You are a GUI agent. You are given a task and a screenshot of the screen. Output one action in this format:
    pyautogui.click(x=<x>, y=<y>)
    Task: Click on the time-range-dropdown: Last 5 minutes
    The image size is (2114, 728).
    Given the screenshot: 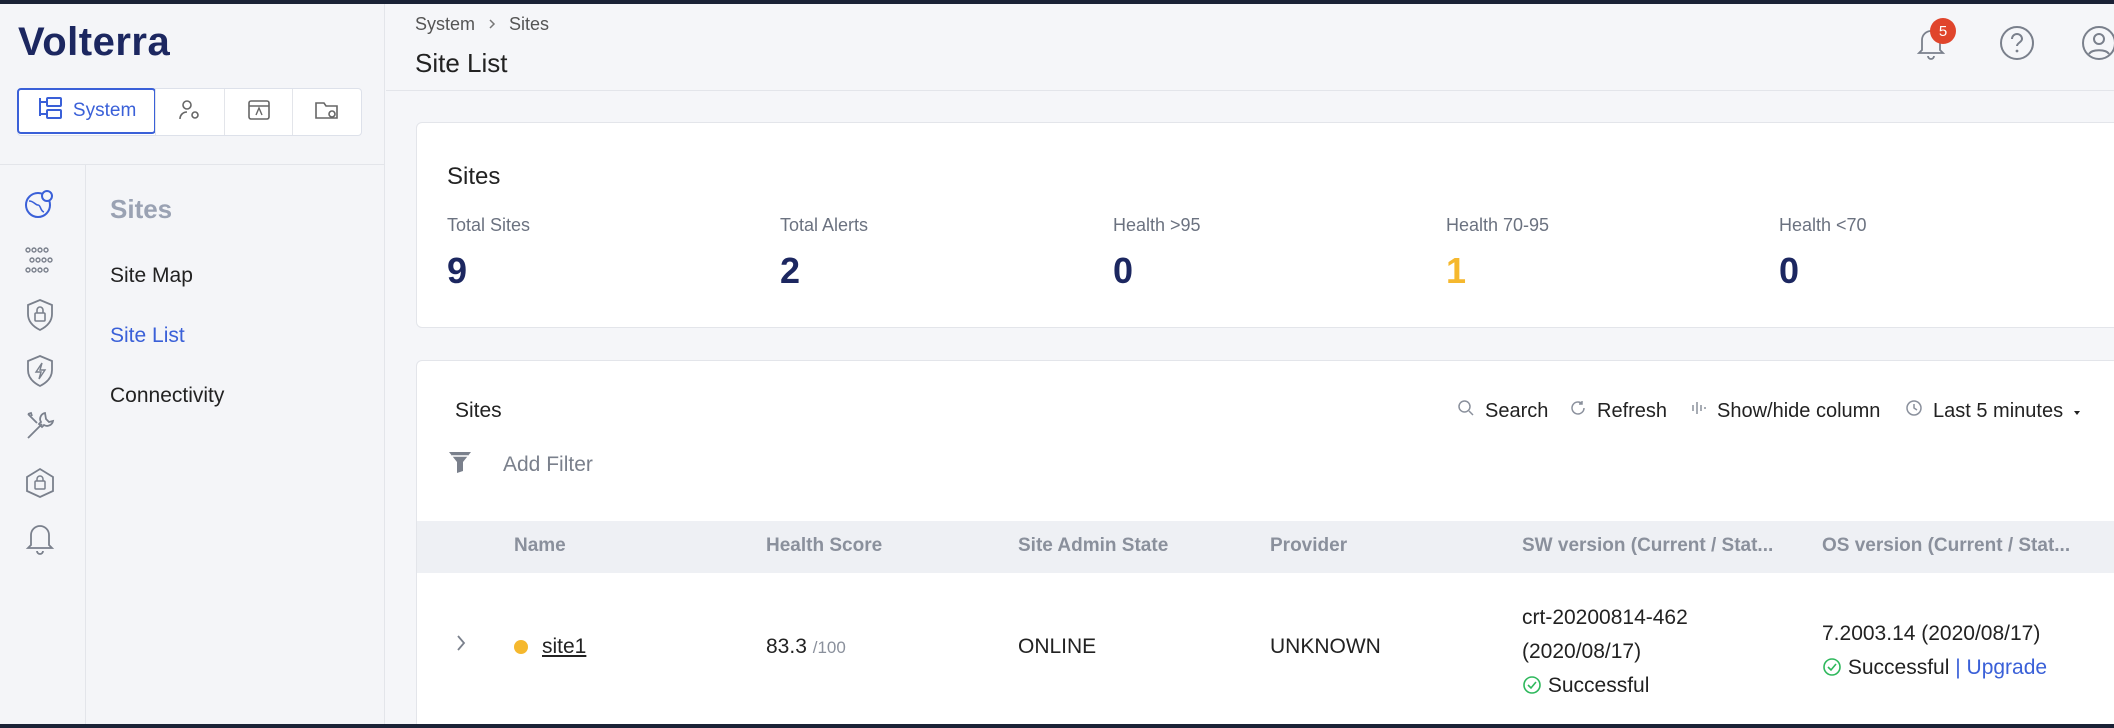 What is the action you would take?
    pyautogui.click(x=1993, y=411)
    